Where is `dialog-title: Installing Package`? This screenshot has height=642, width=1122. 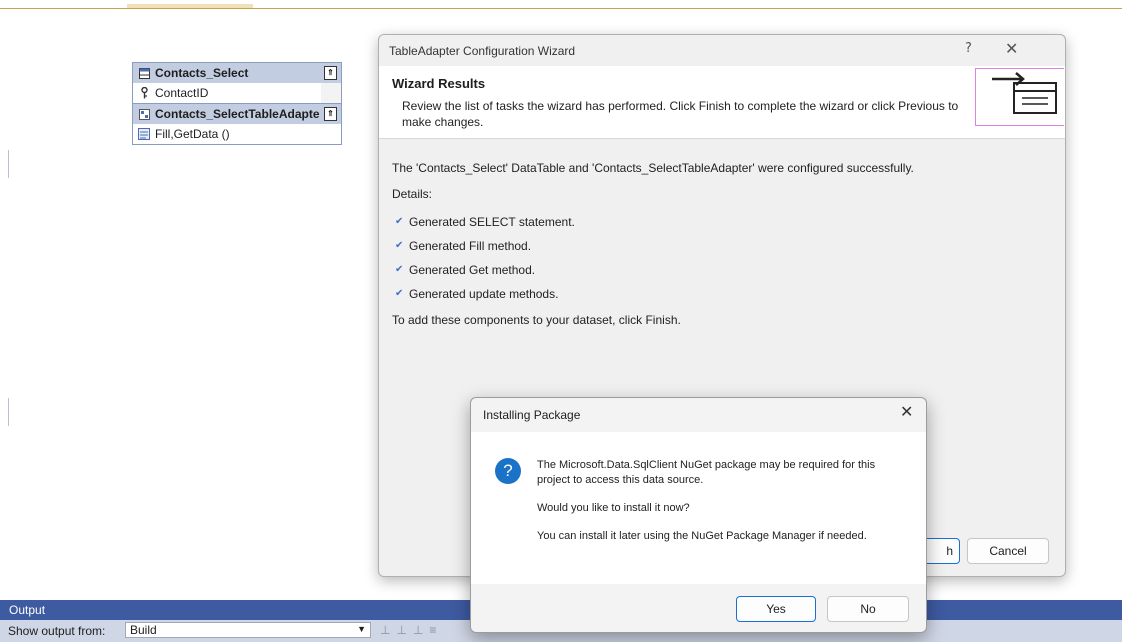 dialog-title: Installing Package is located at coordinates (532, 415).